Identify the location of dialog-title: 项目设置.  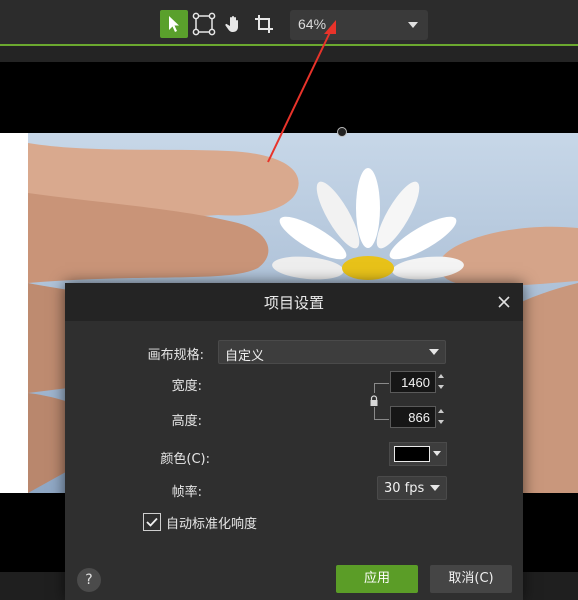
(293, 303).